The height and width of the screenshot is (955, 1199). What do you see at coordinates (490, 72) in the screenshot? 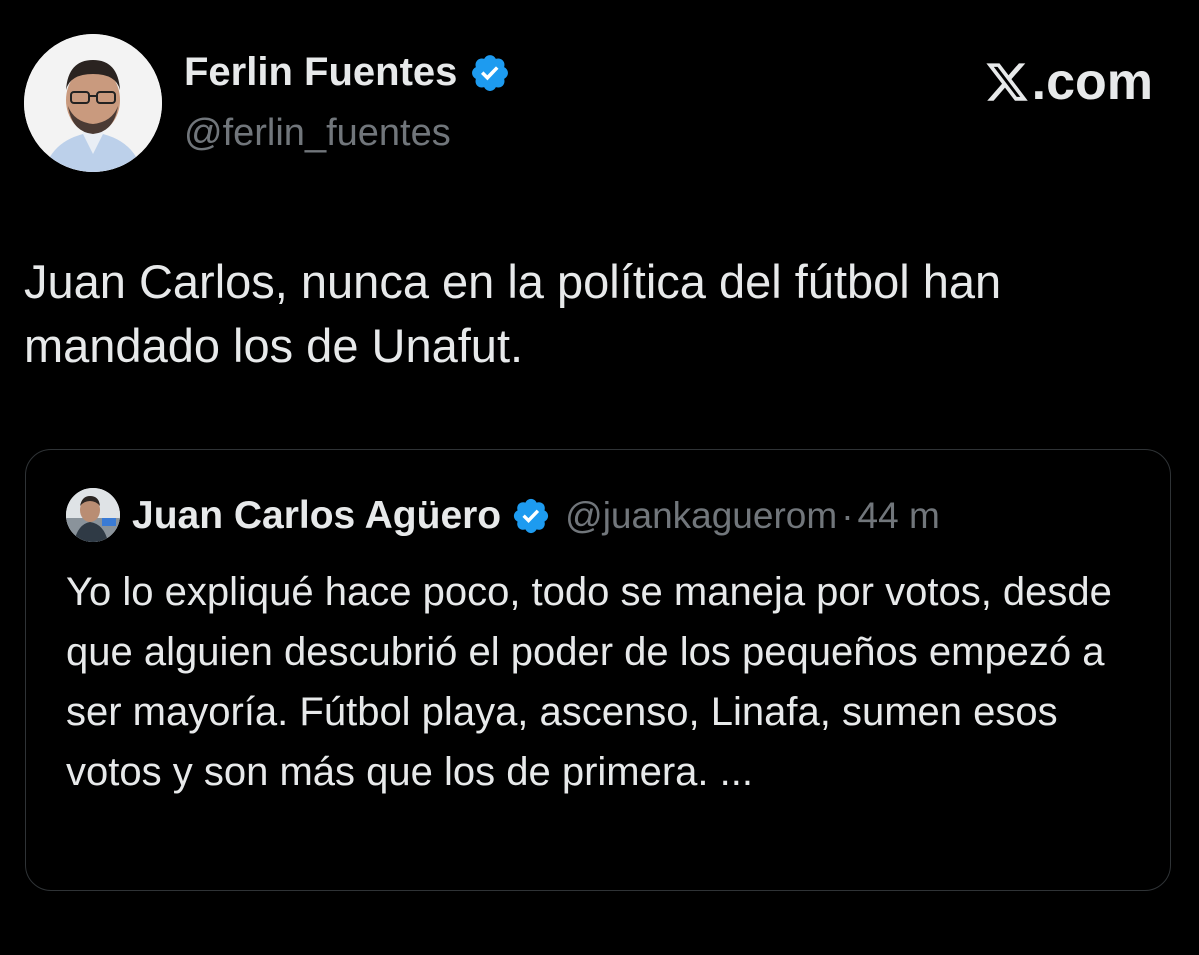
I see `verified-badge-icon` at bounding box center [490, 72].